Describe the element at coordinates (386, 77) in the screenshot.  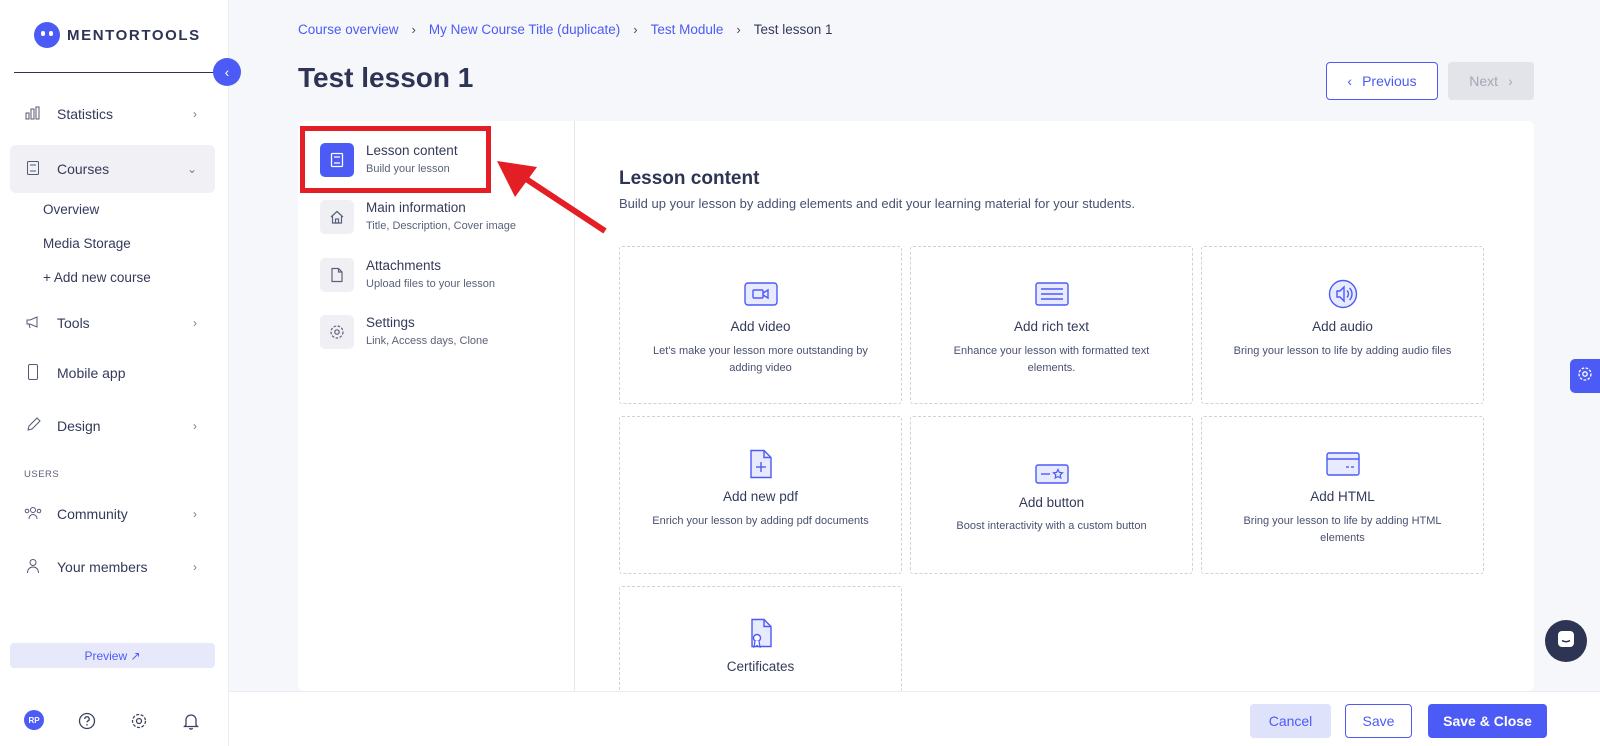
I see `page-title: Test lesson 1` at that location.